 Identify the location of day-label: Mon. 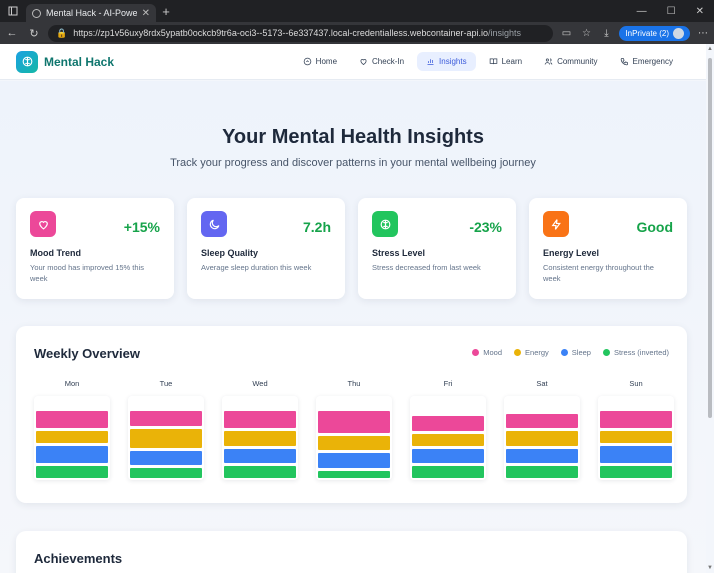
(72, 383).